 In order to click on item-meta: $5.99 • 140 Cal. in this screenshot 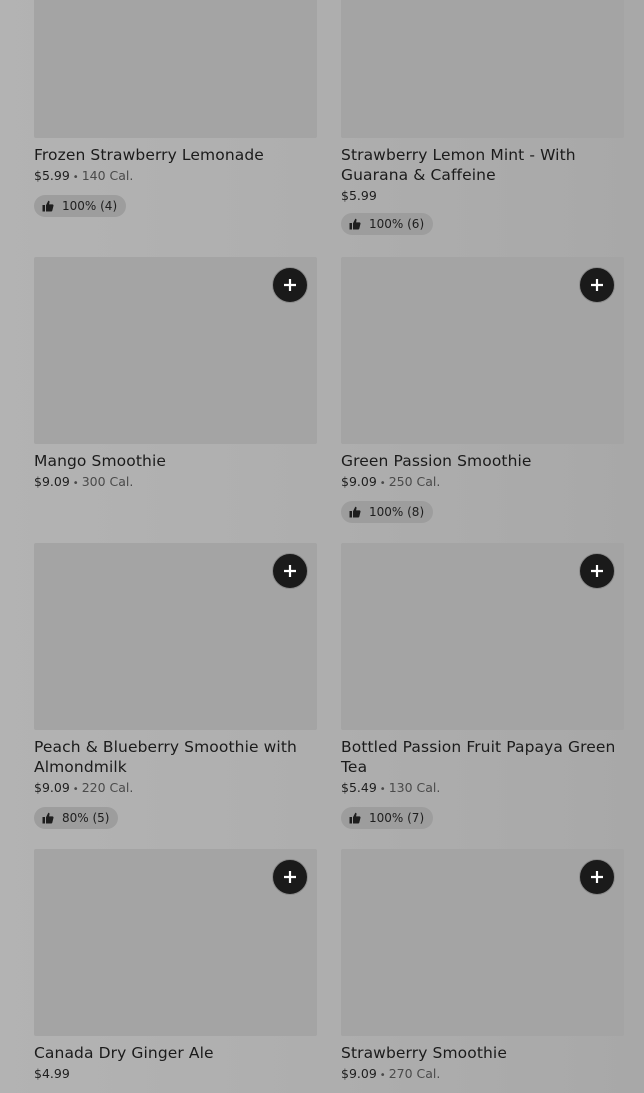, I will do `click(175, 177)`.